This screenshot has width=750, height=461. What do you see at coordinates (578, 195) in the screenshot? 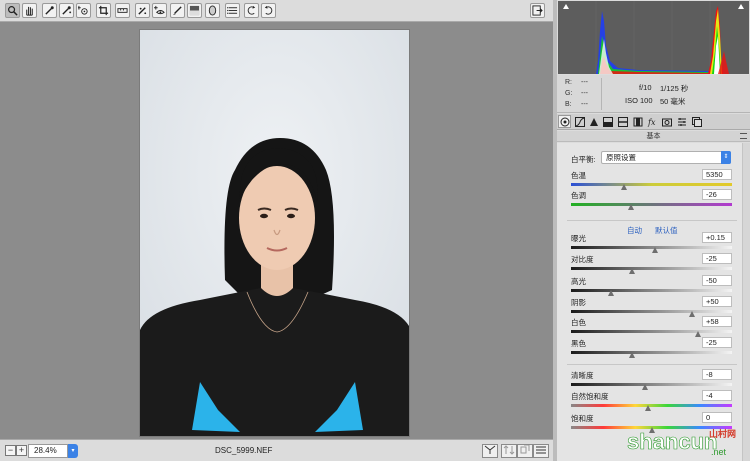
I see `slider-label: 色调` at bounding box center [578, 195].